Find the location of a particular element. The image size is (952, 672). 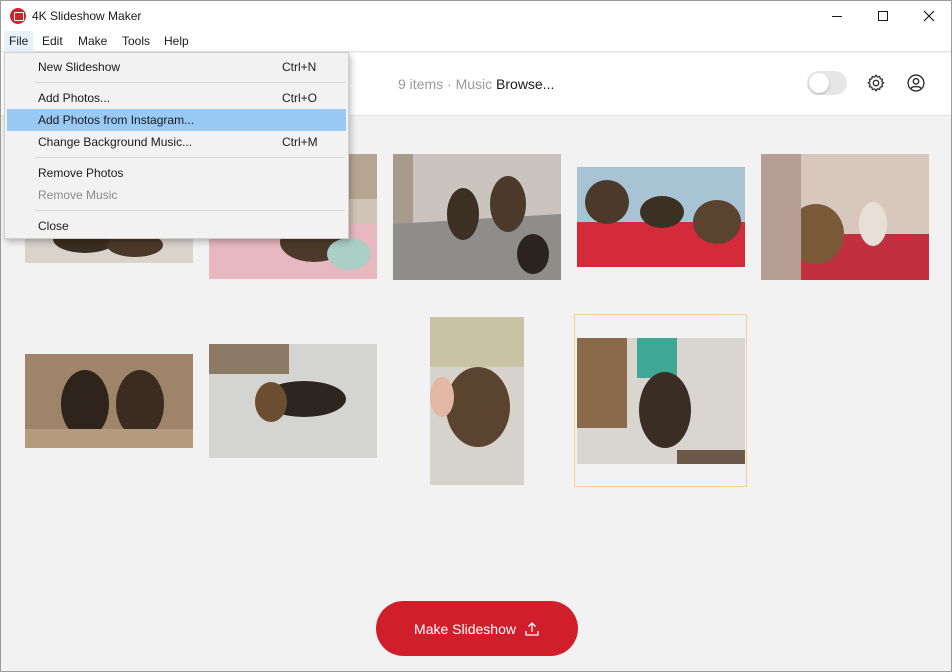

maximize-icon is located at coordinates (883, 16).